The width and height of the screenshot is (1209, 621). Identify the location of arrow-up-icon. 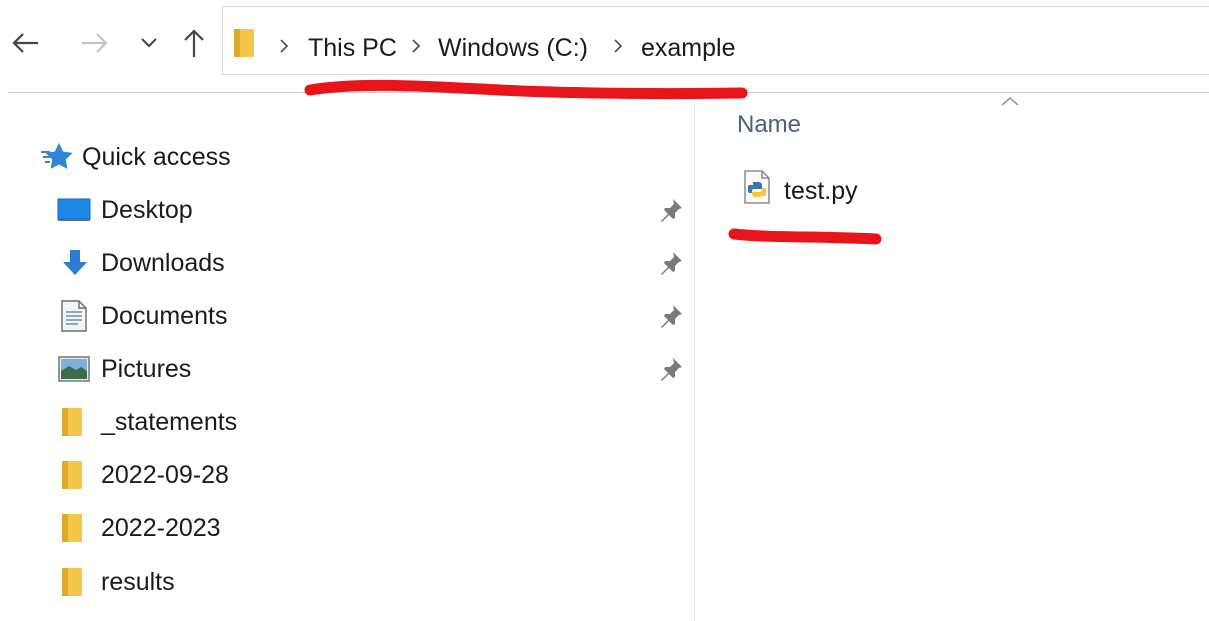
(194, 43).